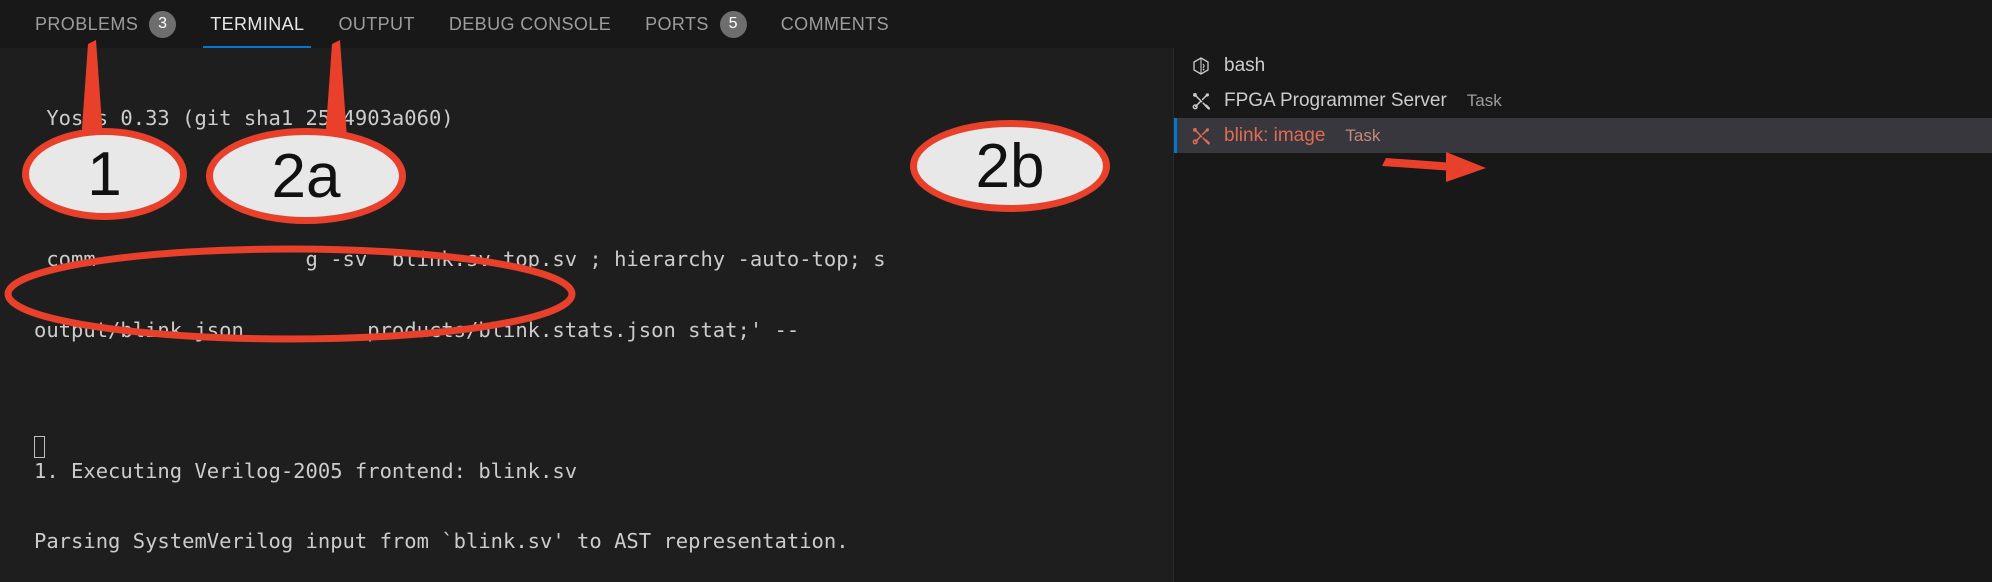 The height and width of the screenshot is (582, 1992). Describe the element at coordinates (1245, 65) in the screenshot. I see `terminal-list-item-bash-label: bash` at that location.